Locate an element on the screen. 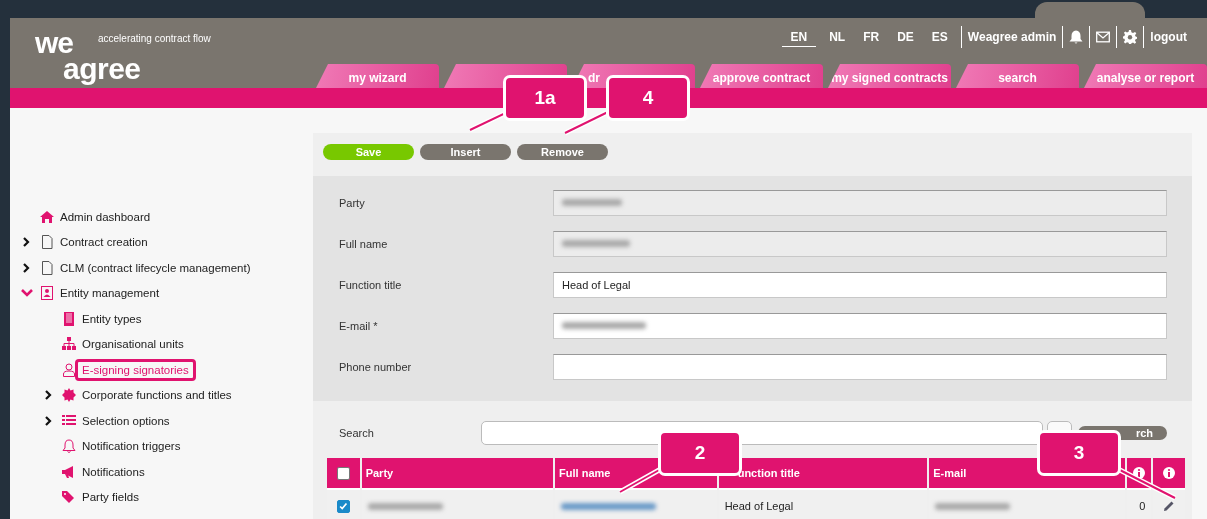  building-icon is located at coordinates (69, 318).